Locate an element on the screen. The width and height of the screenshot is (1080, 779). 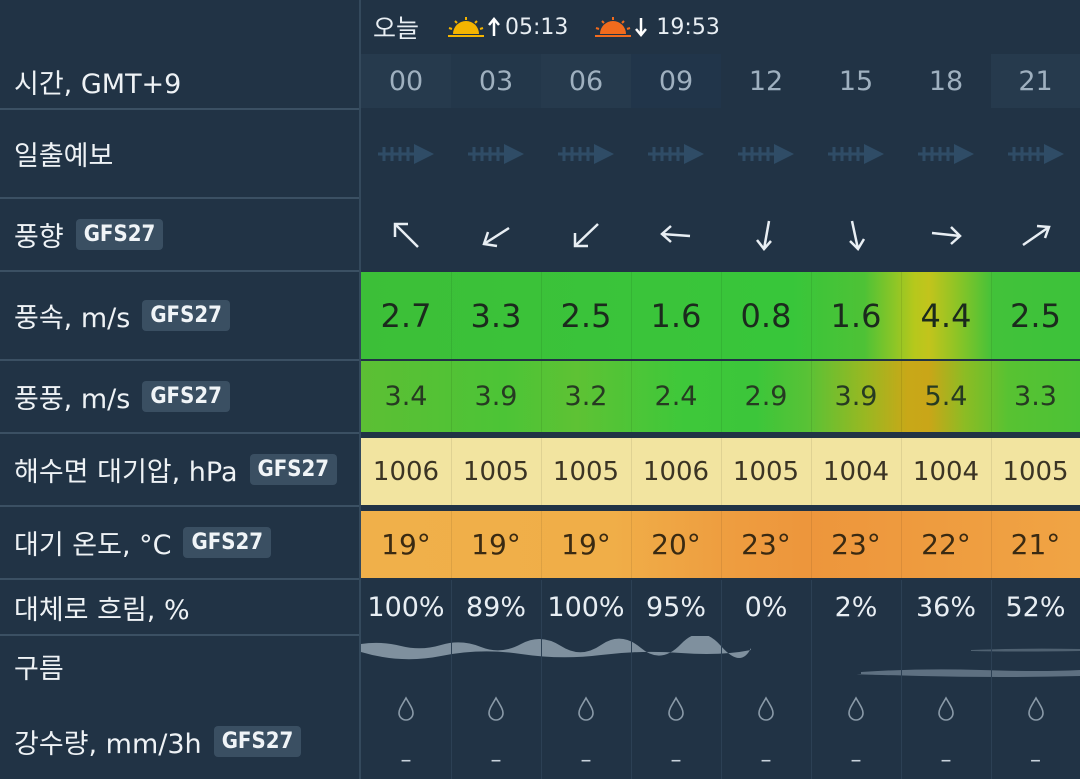
hour-cell: 03 is located at coordinates (496, 81).